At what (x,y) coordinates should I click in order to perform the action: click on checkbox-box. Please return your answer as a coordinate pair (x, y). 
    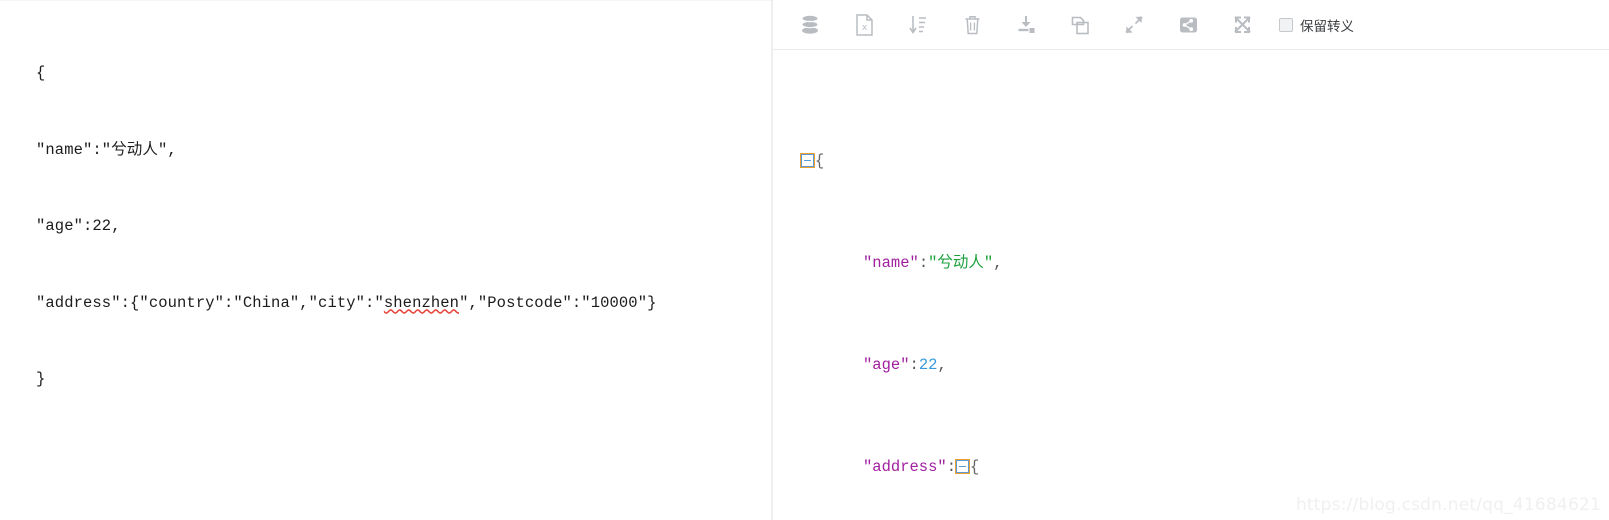
    Looking at the image, I should click on (1286, 24).